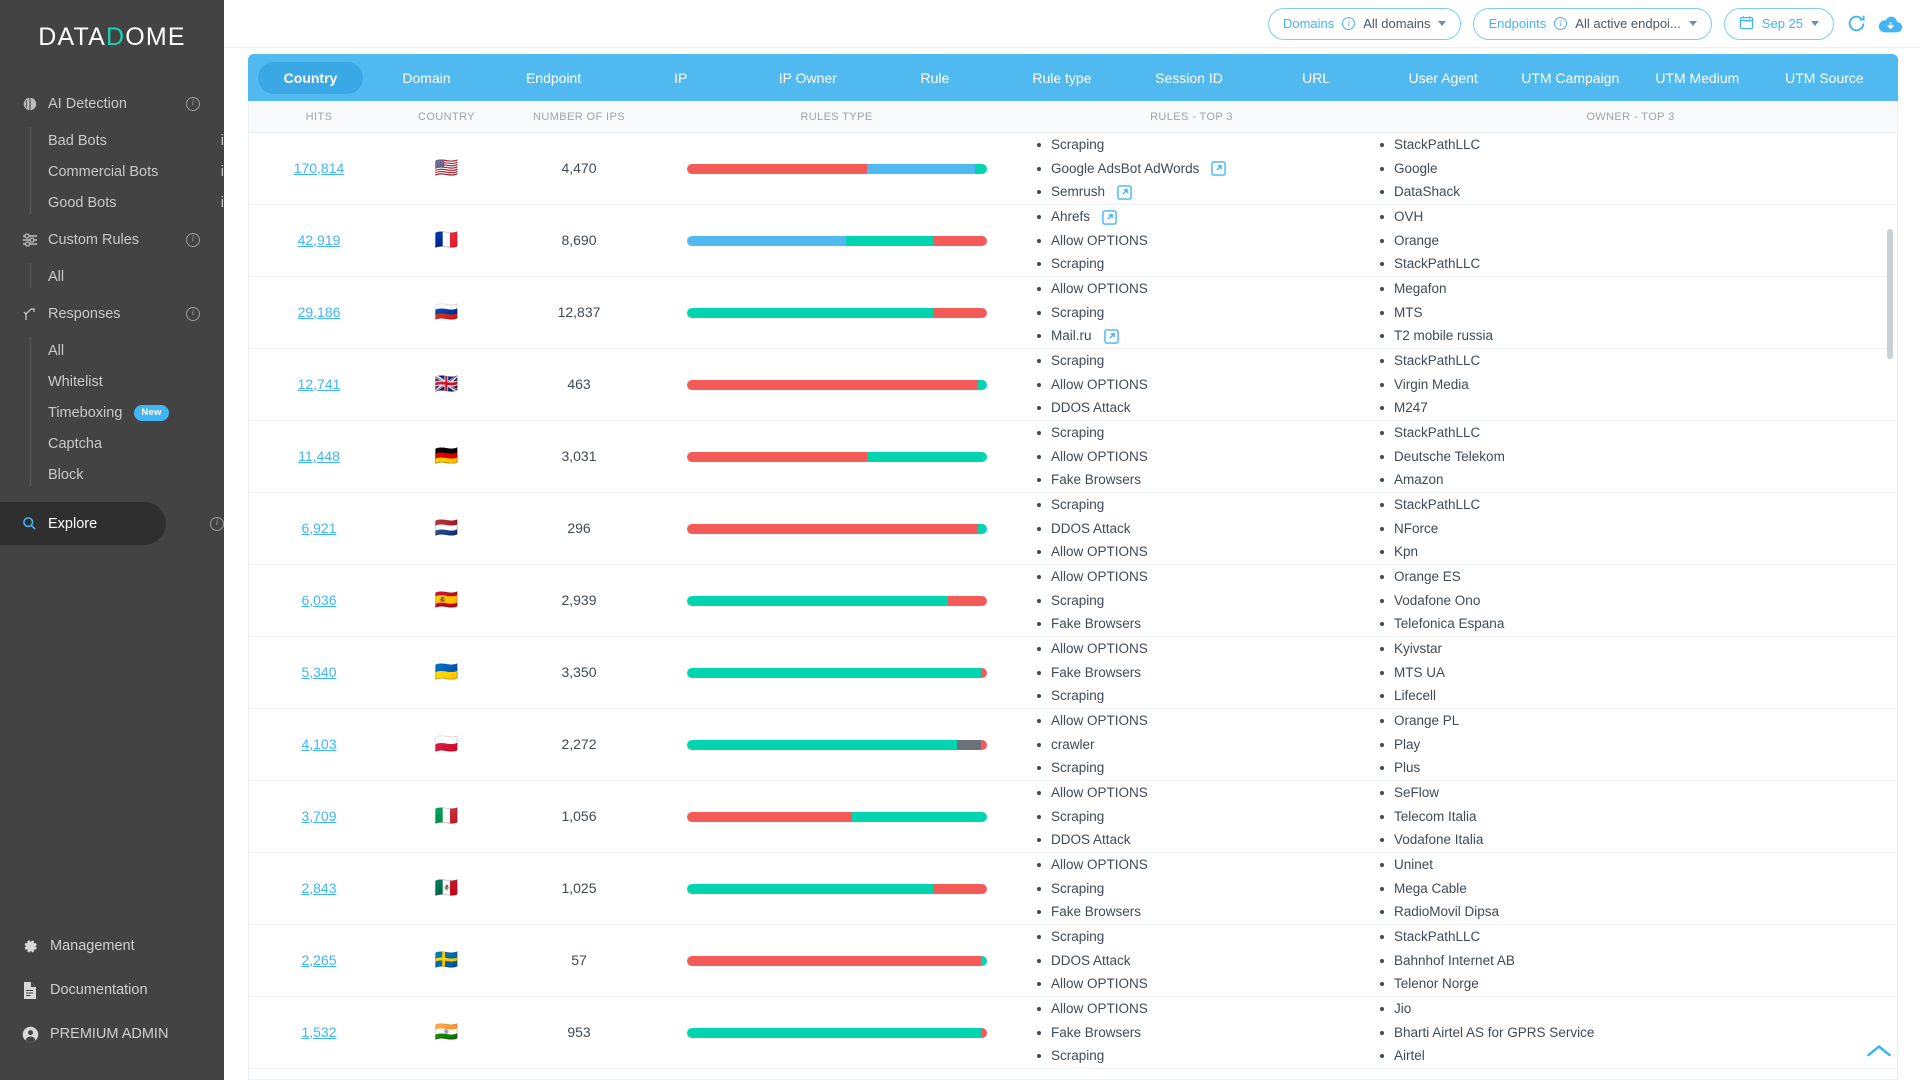 Image resolution: width=1920 pixels, height=1080 pixels. What do you see at coordinates (1697, 78) in the screenshot?
I see `tab-utm-medium: UTM Medium` at bounding box center [1697, 78].